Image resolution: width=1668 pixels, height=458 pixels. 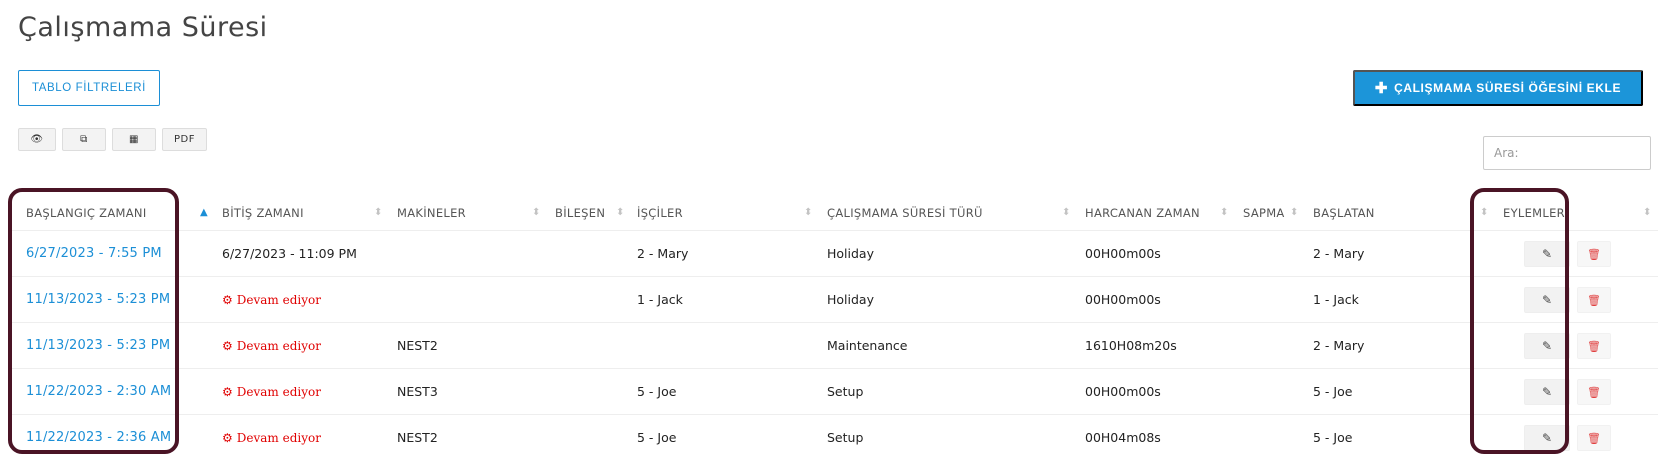 I want to click on start-time-link: 11/22/2023 - 2:36 AM, so click(x=98, y=436).